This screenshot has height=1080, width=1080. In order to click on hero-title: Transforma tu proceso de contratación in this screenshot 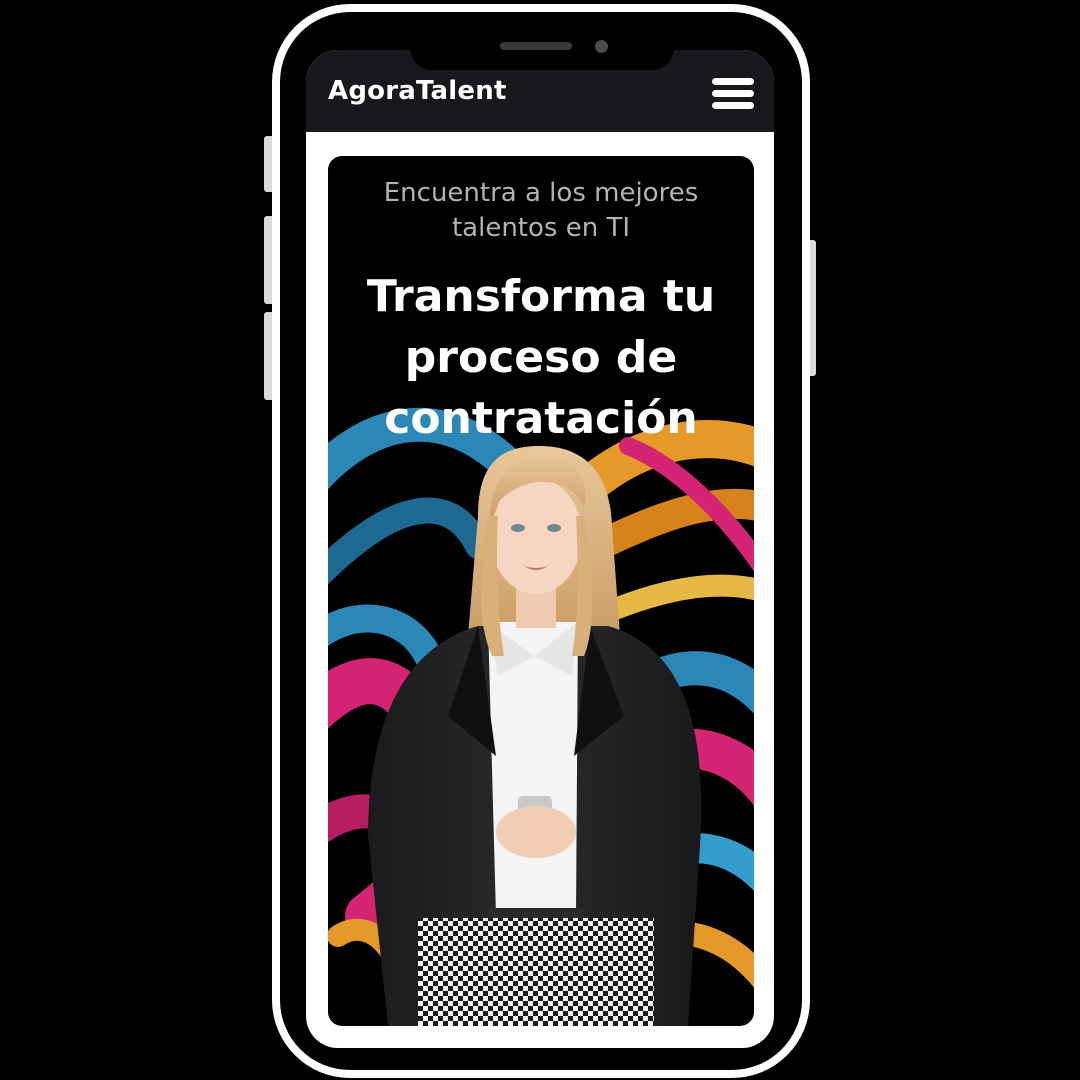, I will do `click(541, 357)`.